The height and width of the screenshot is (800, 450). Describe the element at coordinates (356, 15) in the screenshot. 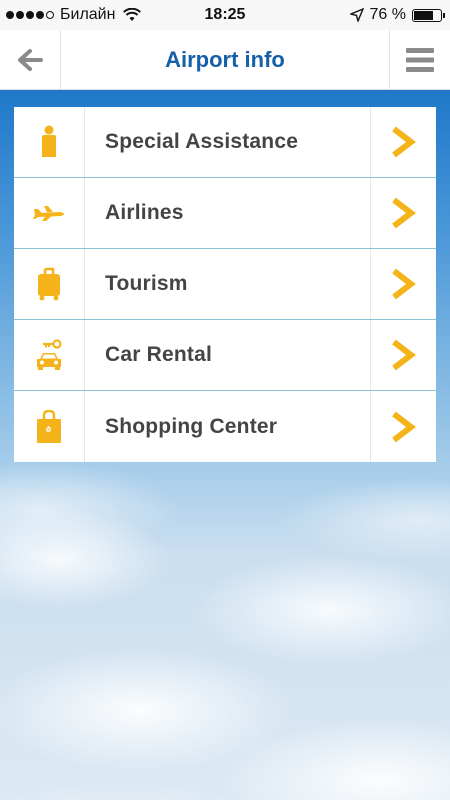

I see `location-arrow-icon` at that location.